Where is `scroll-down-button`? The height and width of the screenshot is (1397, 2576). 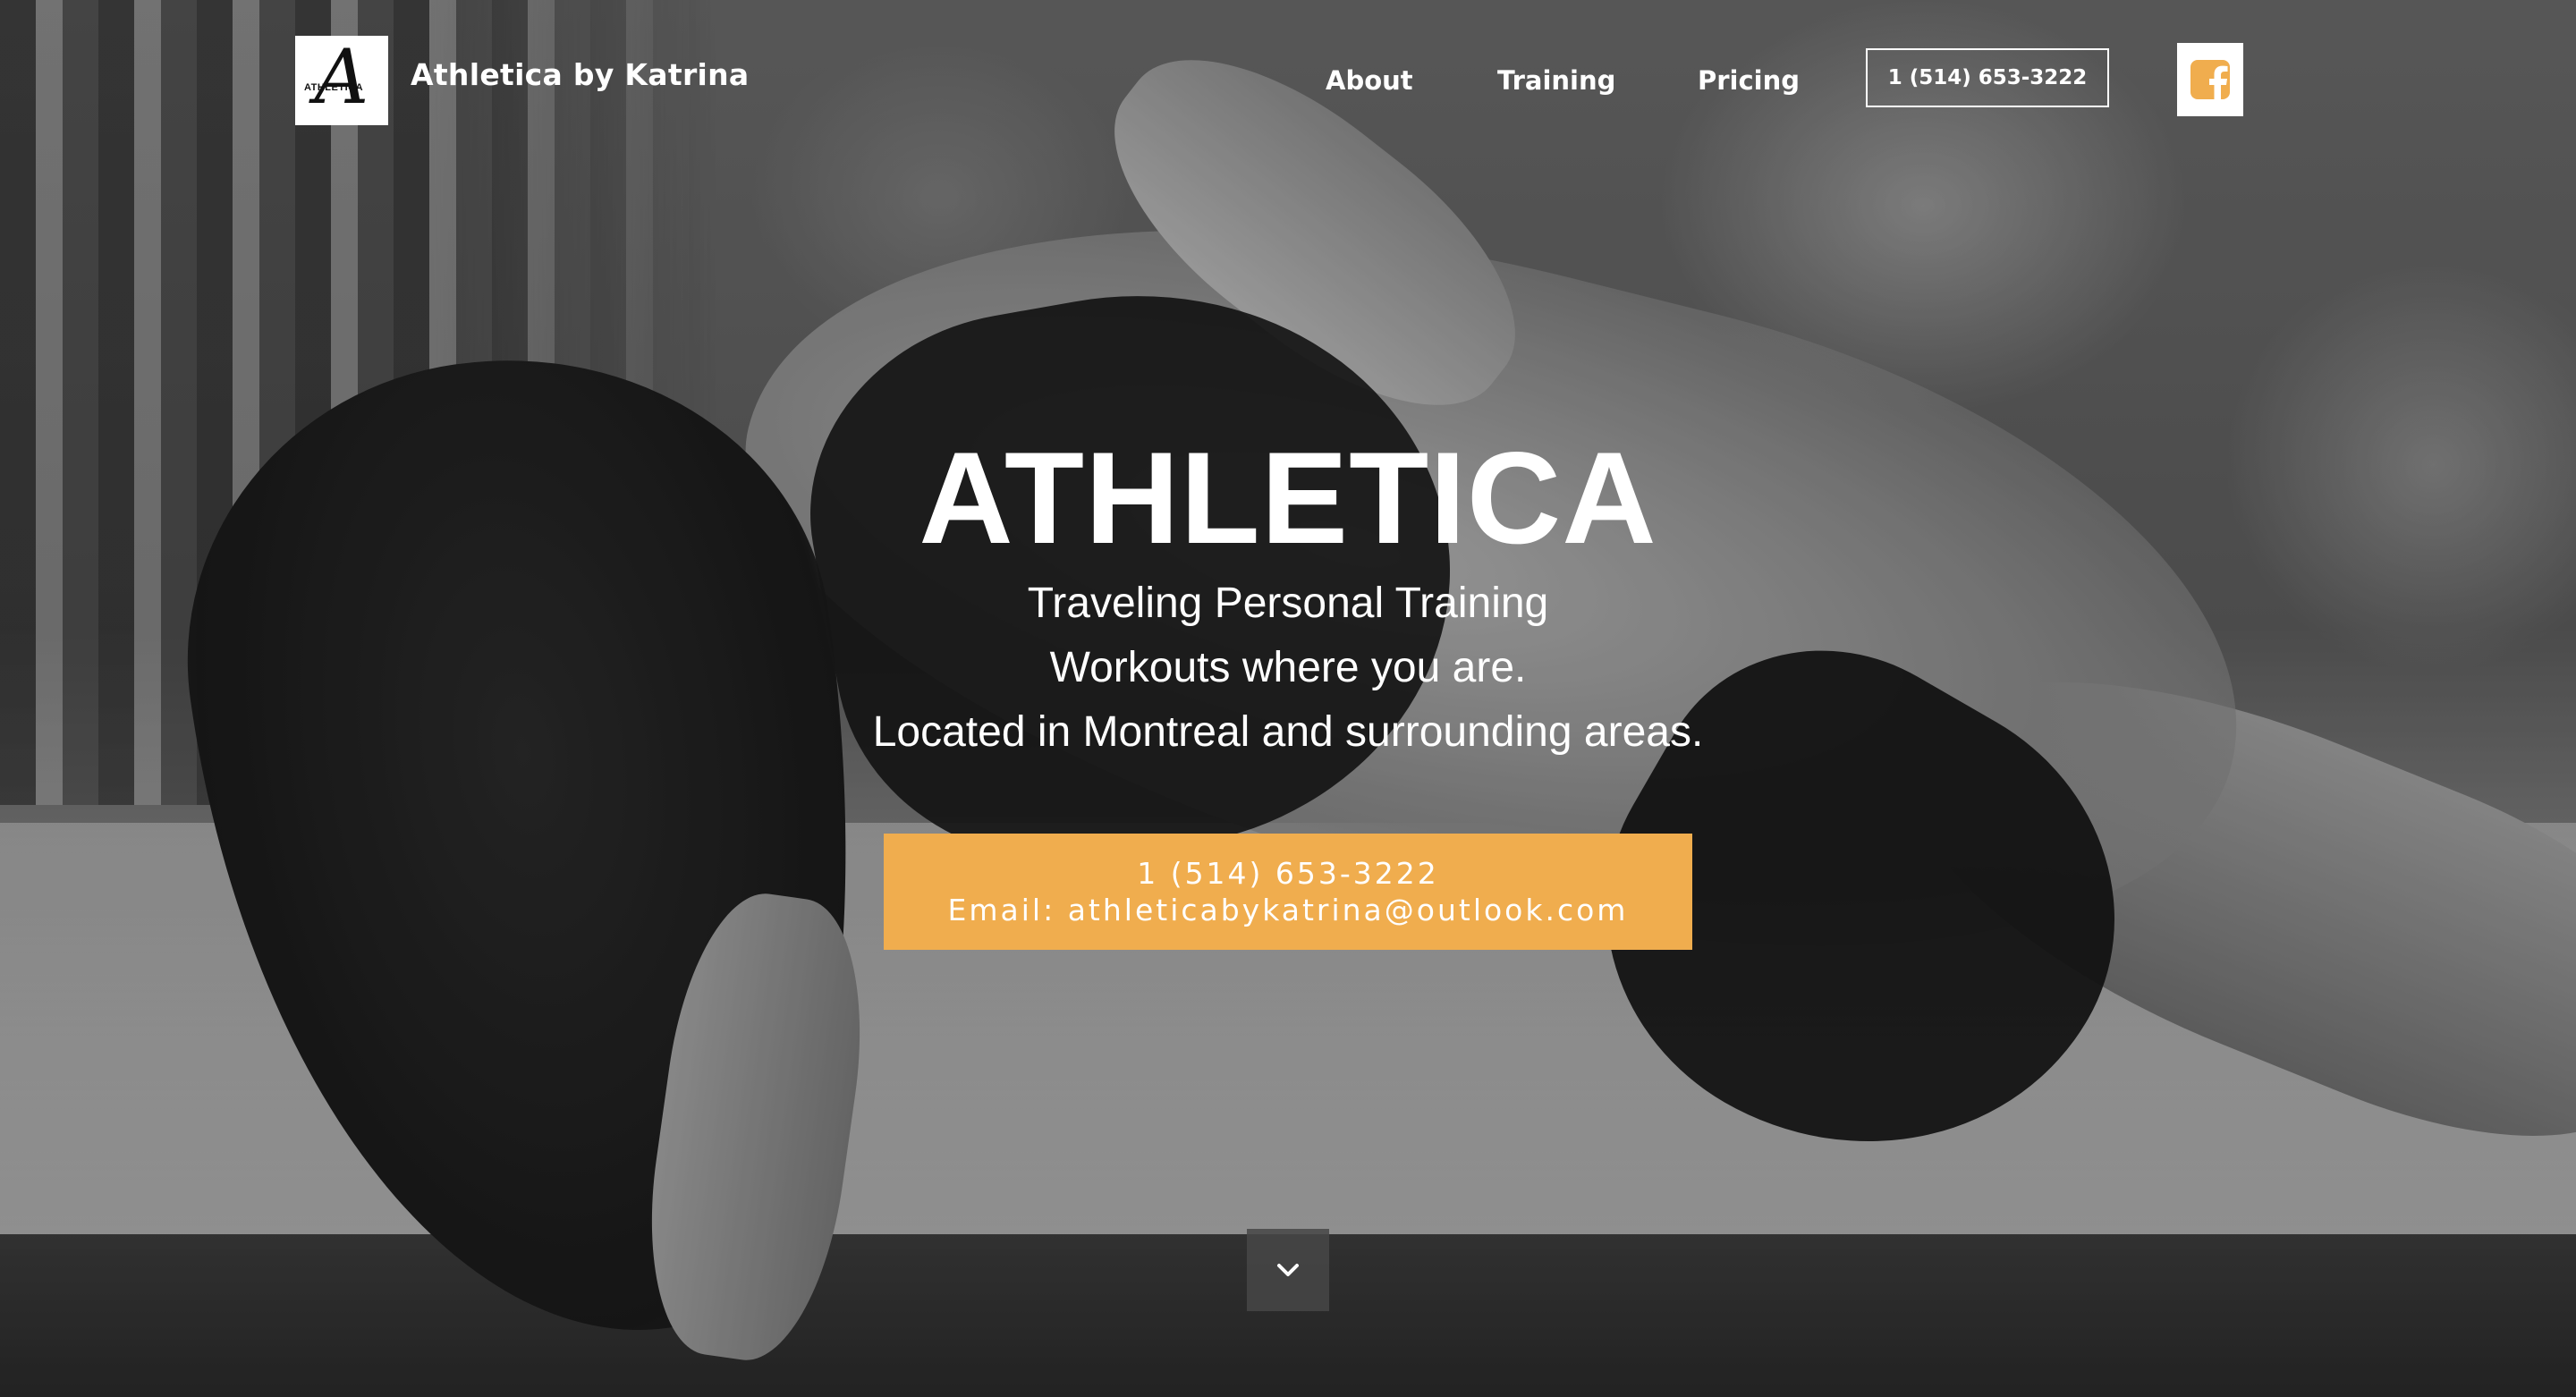 scroll-down-button is located at coordinates (1288, 1270).